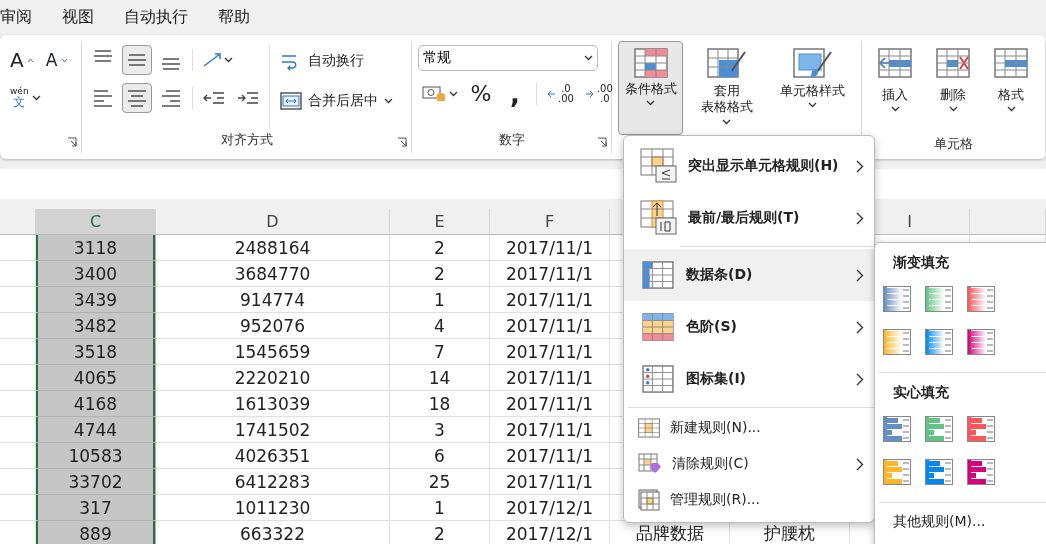 The height and width of the screenshot is (544, 1046). I want to click on menu-item: 色阶(S), so click(749, 327).